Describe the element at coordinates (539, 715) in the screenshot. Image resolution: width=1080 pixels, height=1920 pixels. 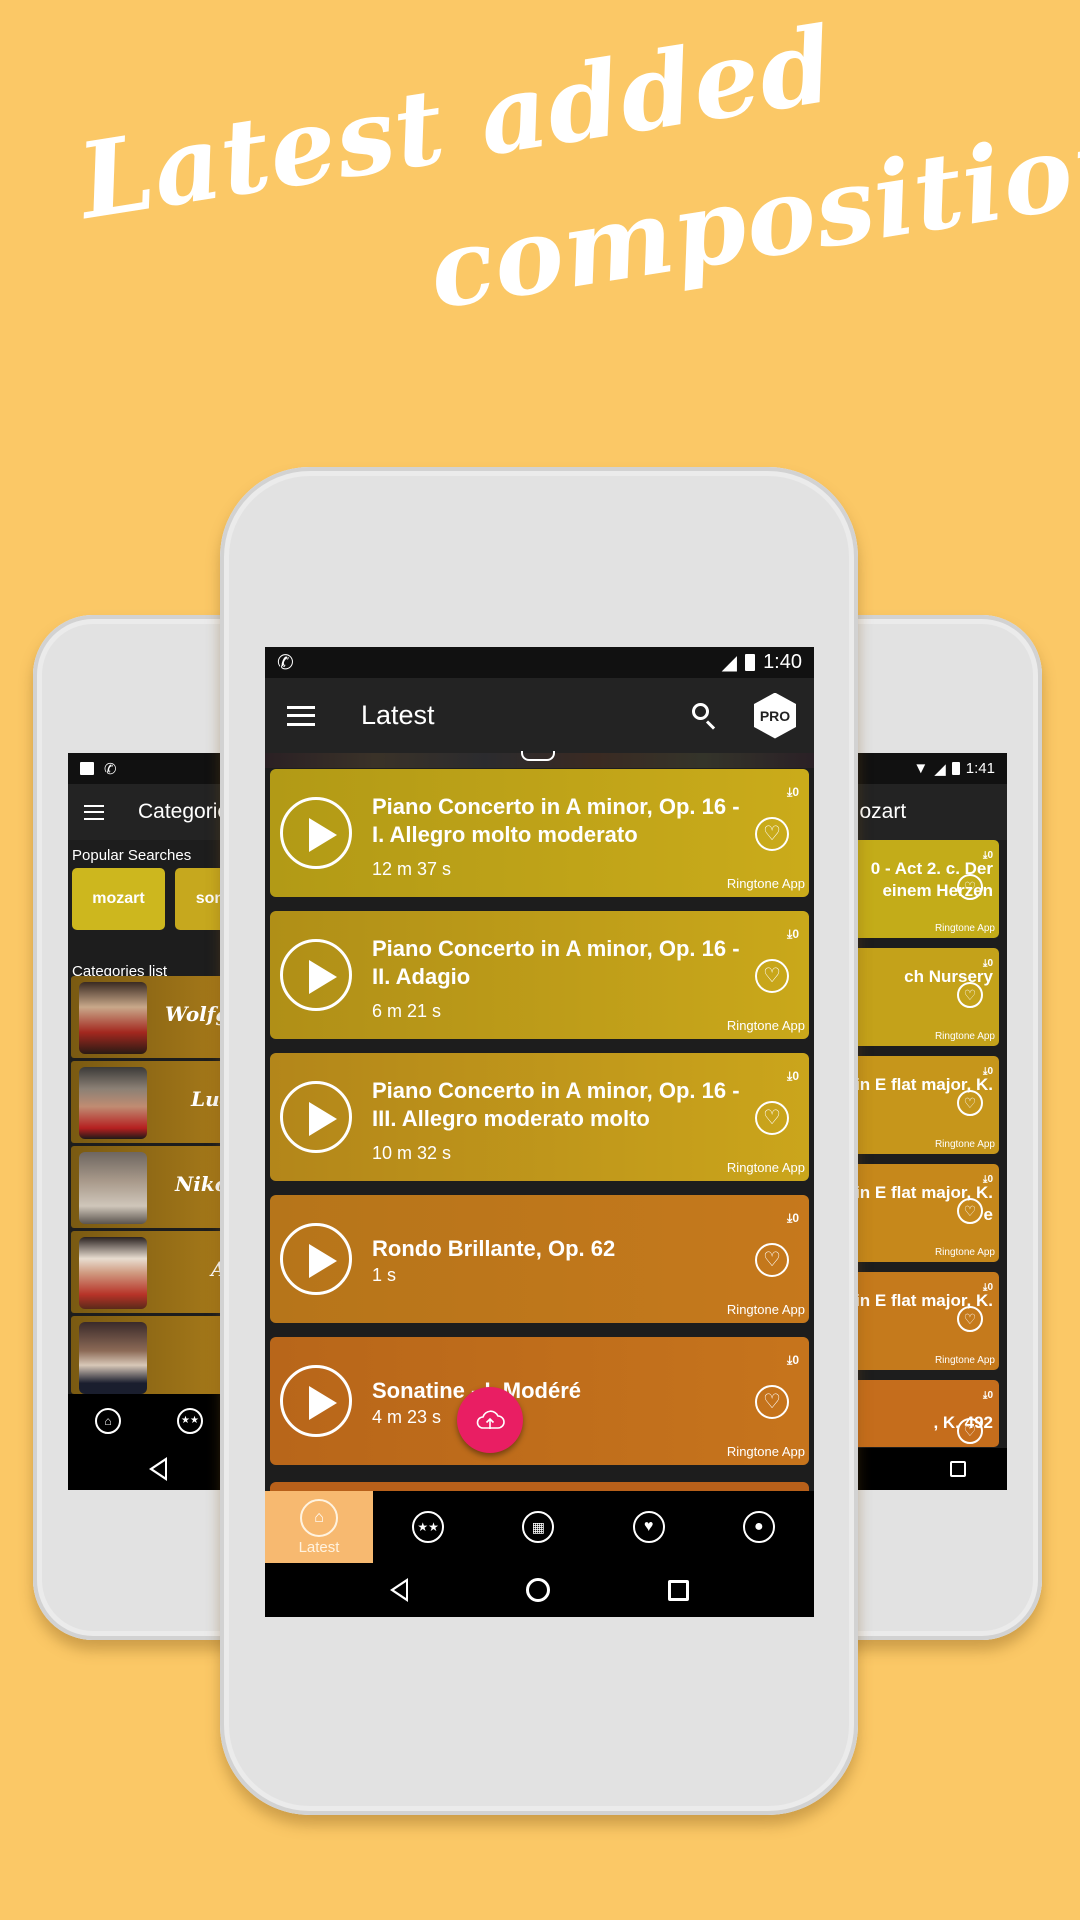
I see `toolbar: Latest PRO` at that location.